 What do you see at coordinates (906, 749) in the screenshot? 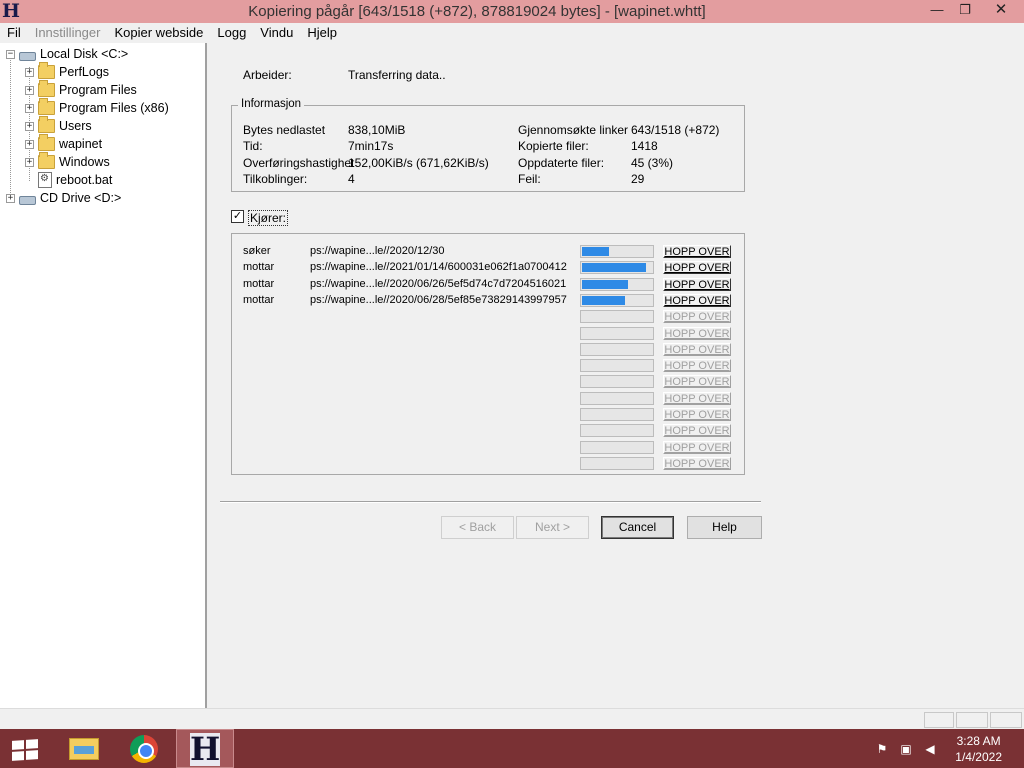
I see `network-icon: ▣` at bounding box center [906, 749].